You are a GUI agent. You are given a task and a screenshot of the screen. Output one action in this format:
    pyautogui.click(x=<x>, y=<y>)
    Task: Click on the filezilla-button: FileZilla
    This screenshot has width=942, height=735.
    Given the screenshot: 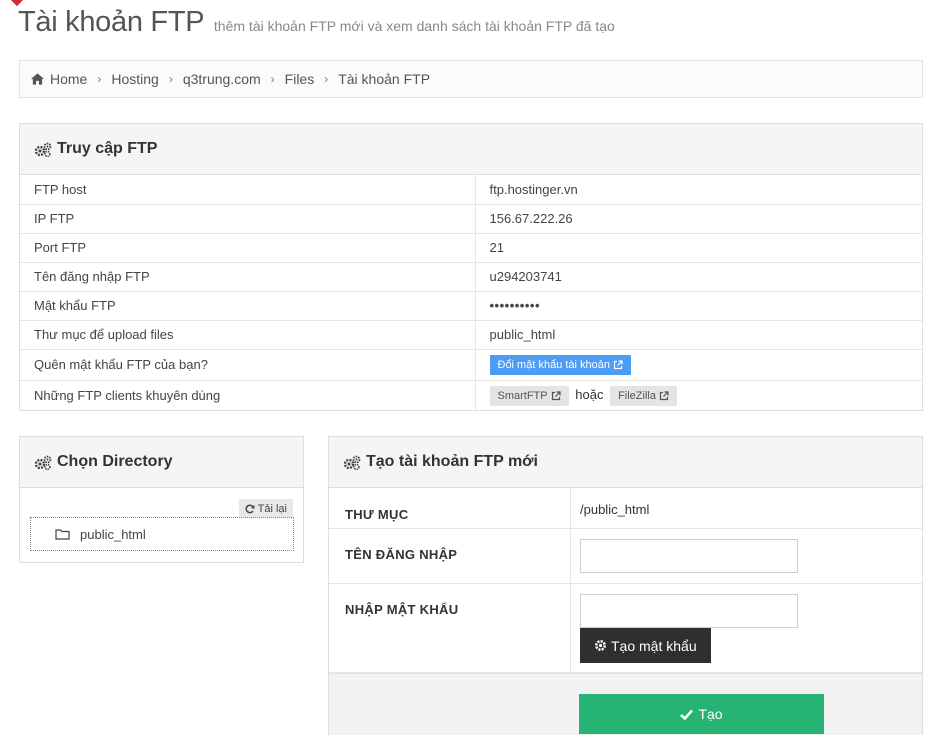 What is the action you would take?
    pyautogui.click(x=643, y=395)
    